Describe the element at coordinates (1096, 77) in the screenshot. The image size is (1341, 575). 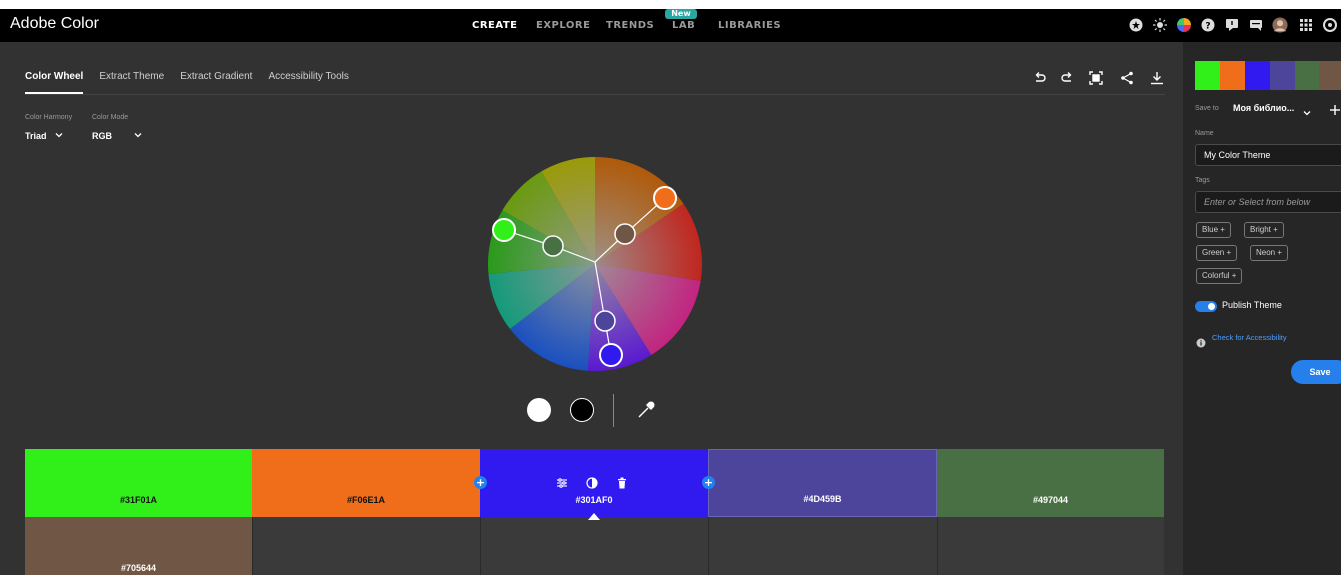
I see `fullscreen-icon` at that location.